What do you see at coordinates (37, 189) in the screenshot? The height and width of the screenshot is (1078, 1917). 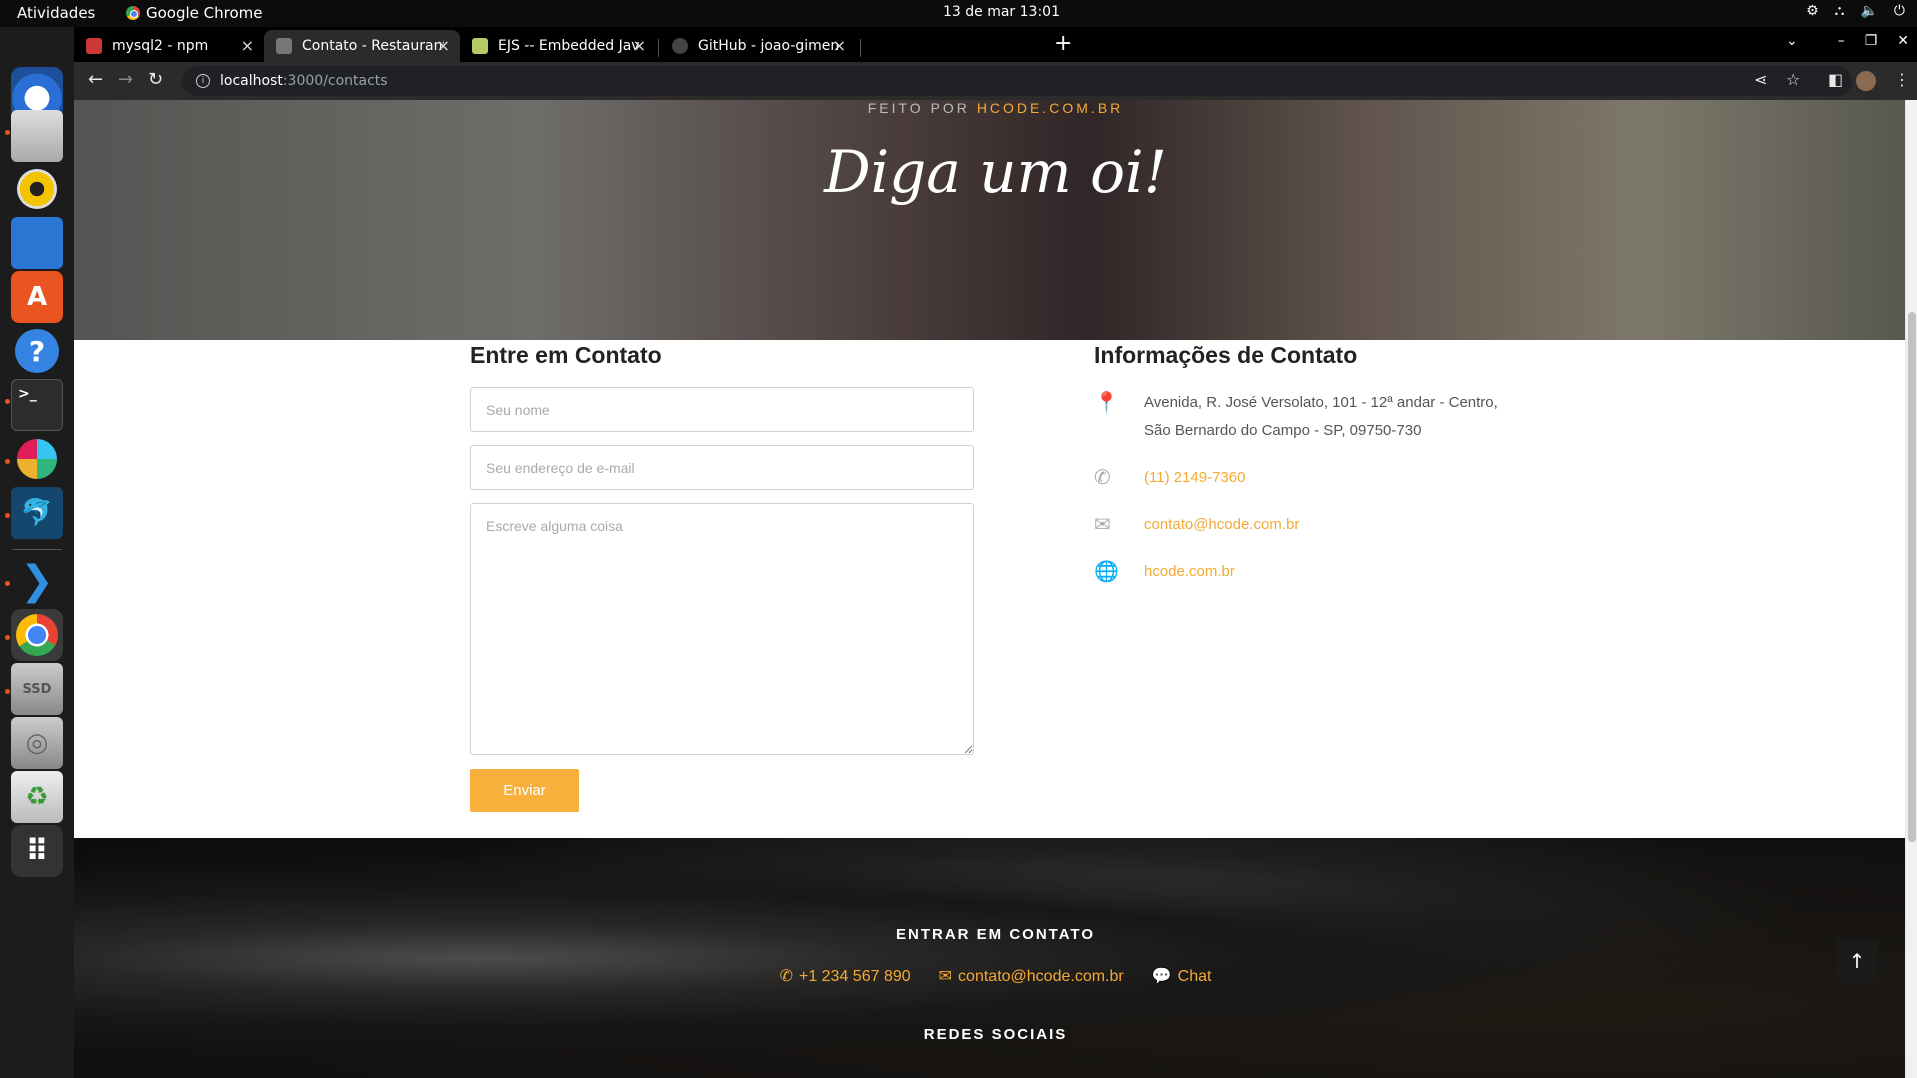 I see `rhythmbox-icon` at bounding box center [37, 189].